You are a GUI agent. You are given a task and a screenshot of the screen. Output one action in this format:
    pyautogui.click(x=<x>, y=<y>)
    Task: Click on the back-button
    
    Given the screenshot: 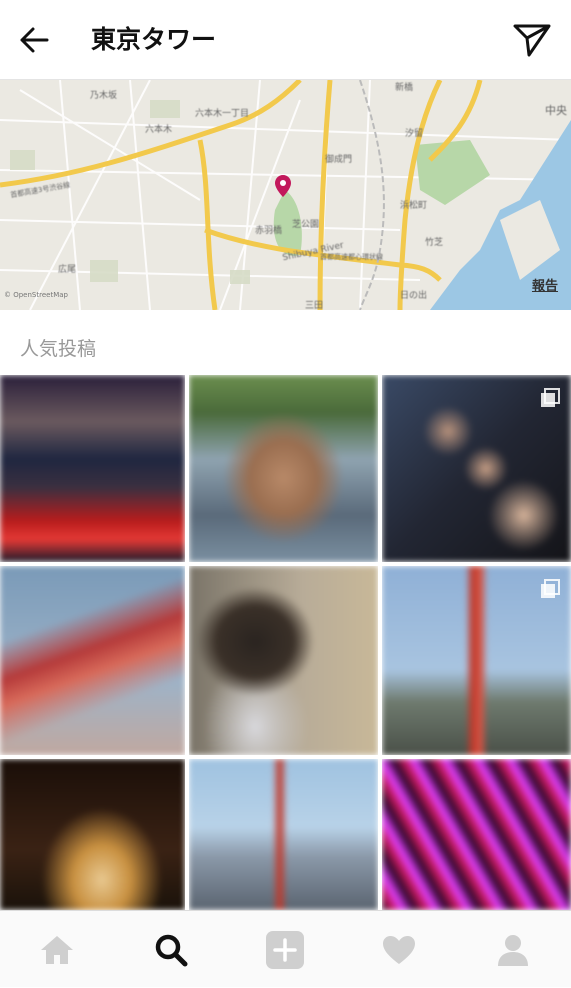 What is the action you would take?
    pyautogui.click(x=34, y=40)
    